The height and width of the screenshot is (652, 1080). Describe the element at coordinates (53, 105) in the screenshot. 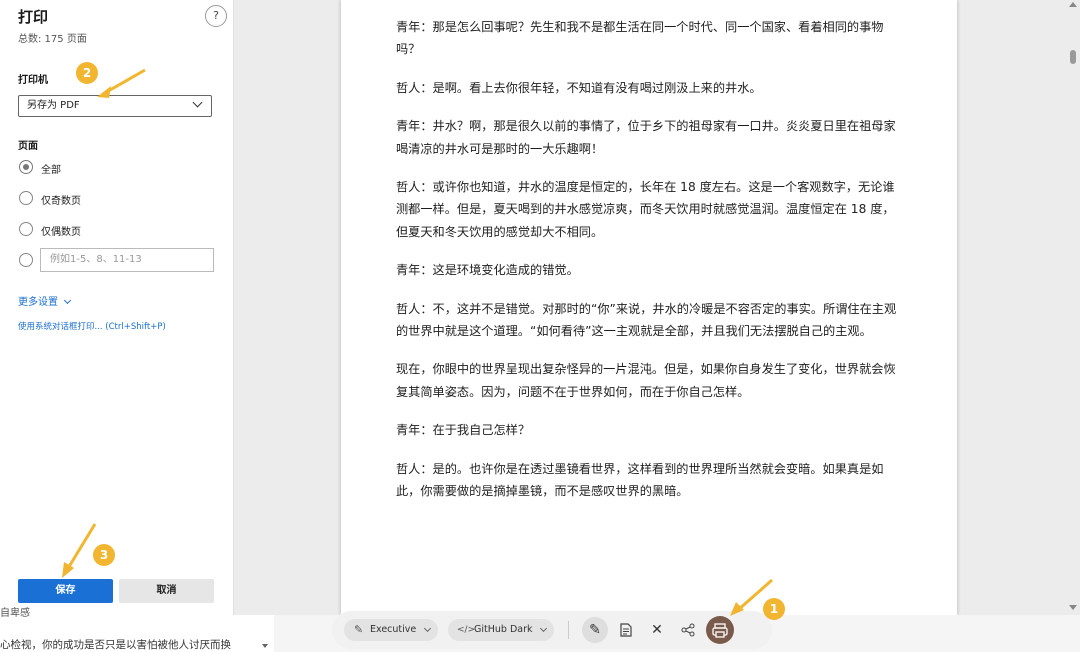

I see `printer-select-value: 另存为 PDF` at that location.